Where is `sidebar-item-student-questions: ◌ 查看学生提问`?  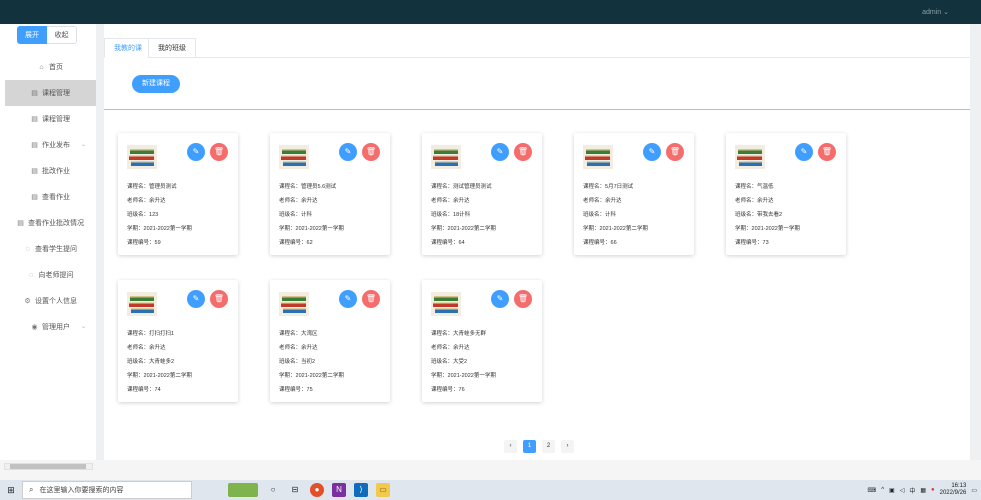
sidebar-item-student-questions: ◌ 查看学生提问 is located at coordinates (50, 249).